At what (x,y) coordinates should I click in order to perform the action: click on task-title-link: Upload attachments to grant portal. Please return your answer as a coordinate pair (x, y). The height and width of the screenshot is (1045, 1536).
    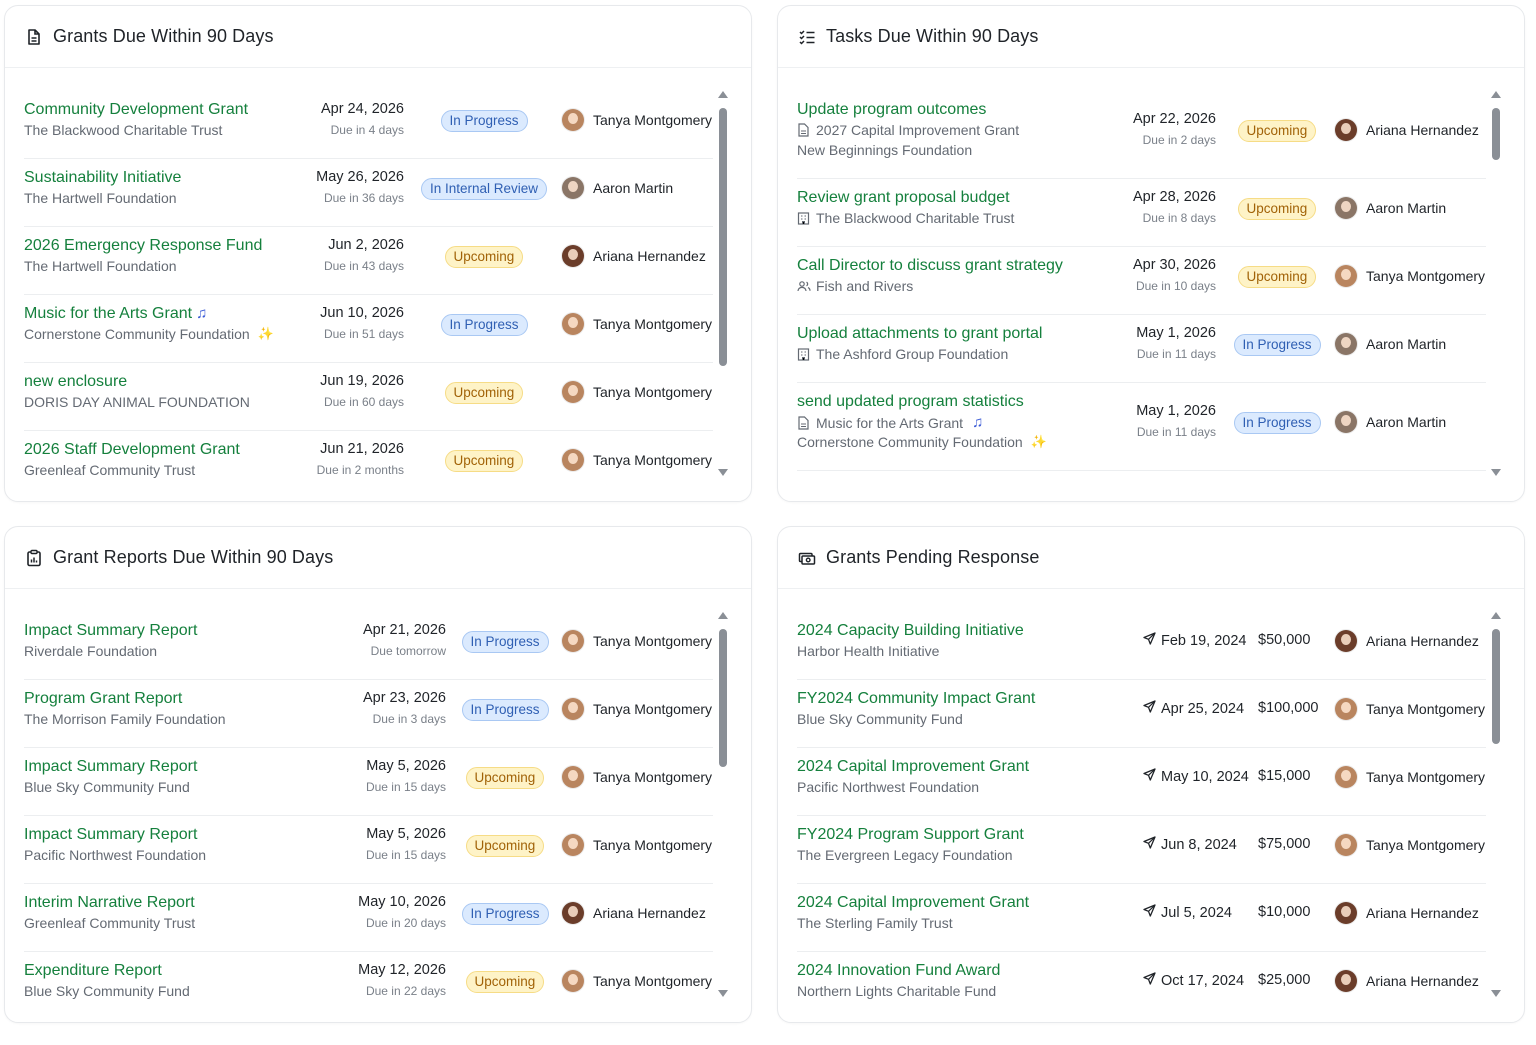
    Looking at the image, I should click on (919, 334).